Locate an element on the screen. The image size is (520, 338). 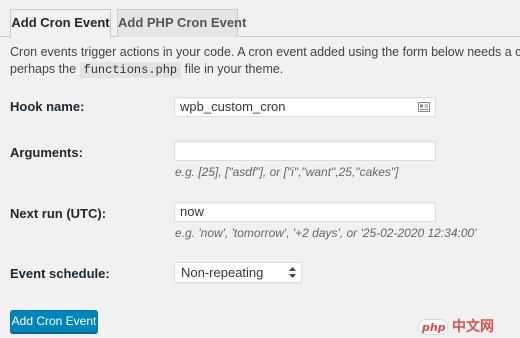
select-arrows-icon is located at coordinates (292, 272).